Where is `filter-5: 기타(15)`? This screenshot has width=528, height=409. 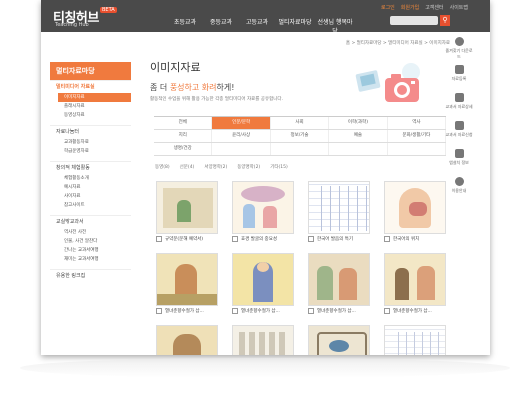
filter-5: 기타(15) is located at coordinates (279, 167).